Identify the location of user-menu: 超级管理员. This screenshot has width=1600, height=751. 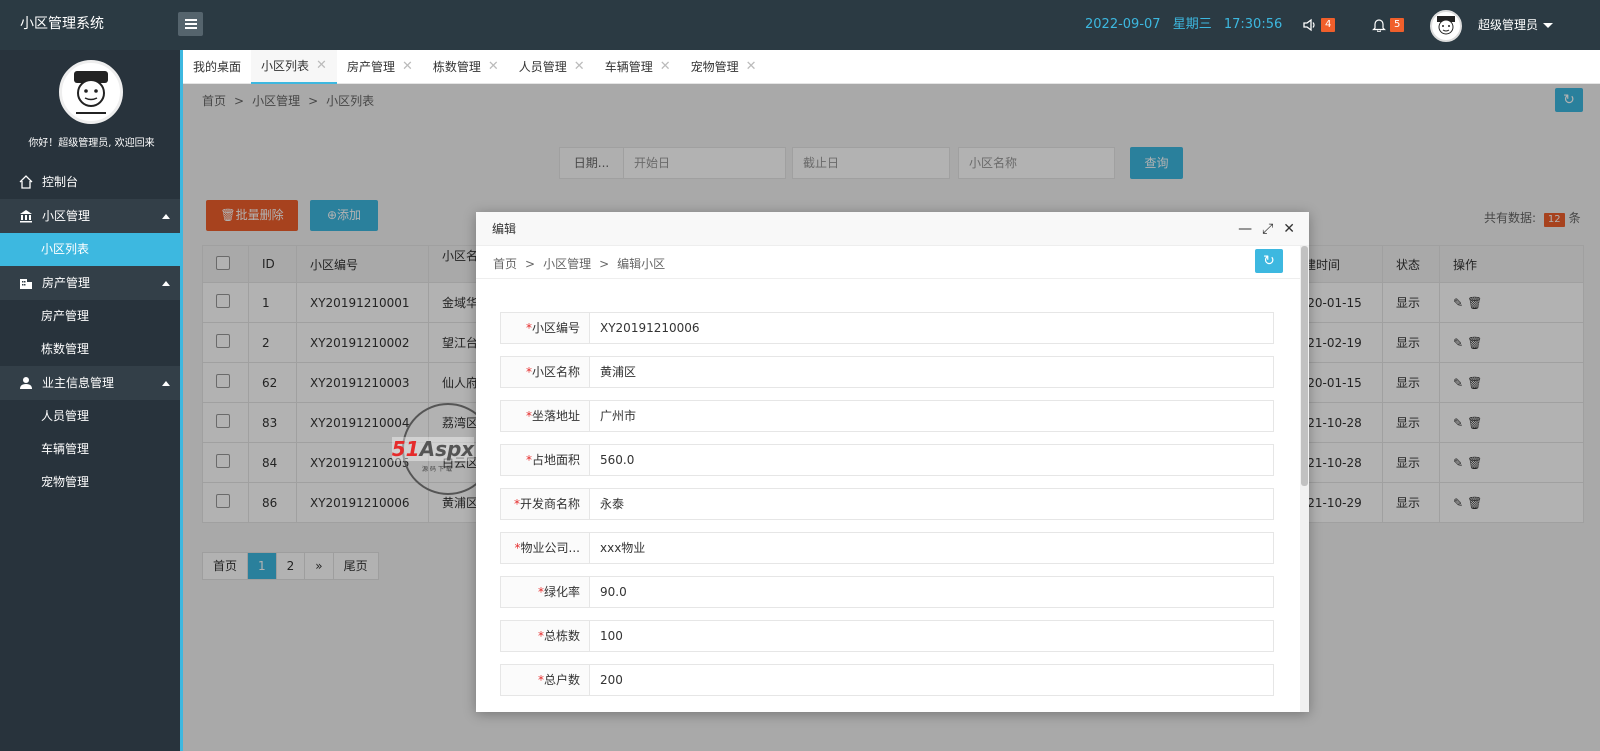
(1516, 25).